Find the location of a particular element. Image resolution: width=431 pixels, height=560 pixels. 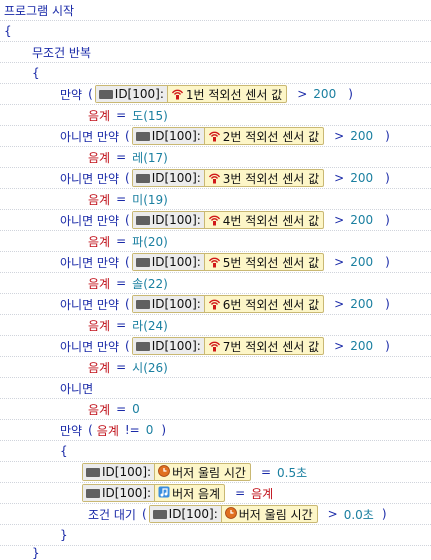

wait-keyword: 조건 대기 is located at coordinates (112, 514).